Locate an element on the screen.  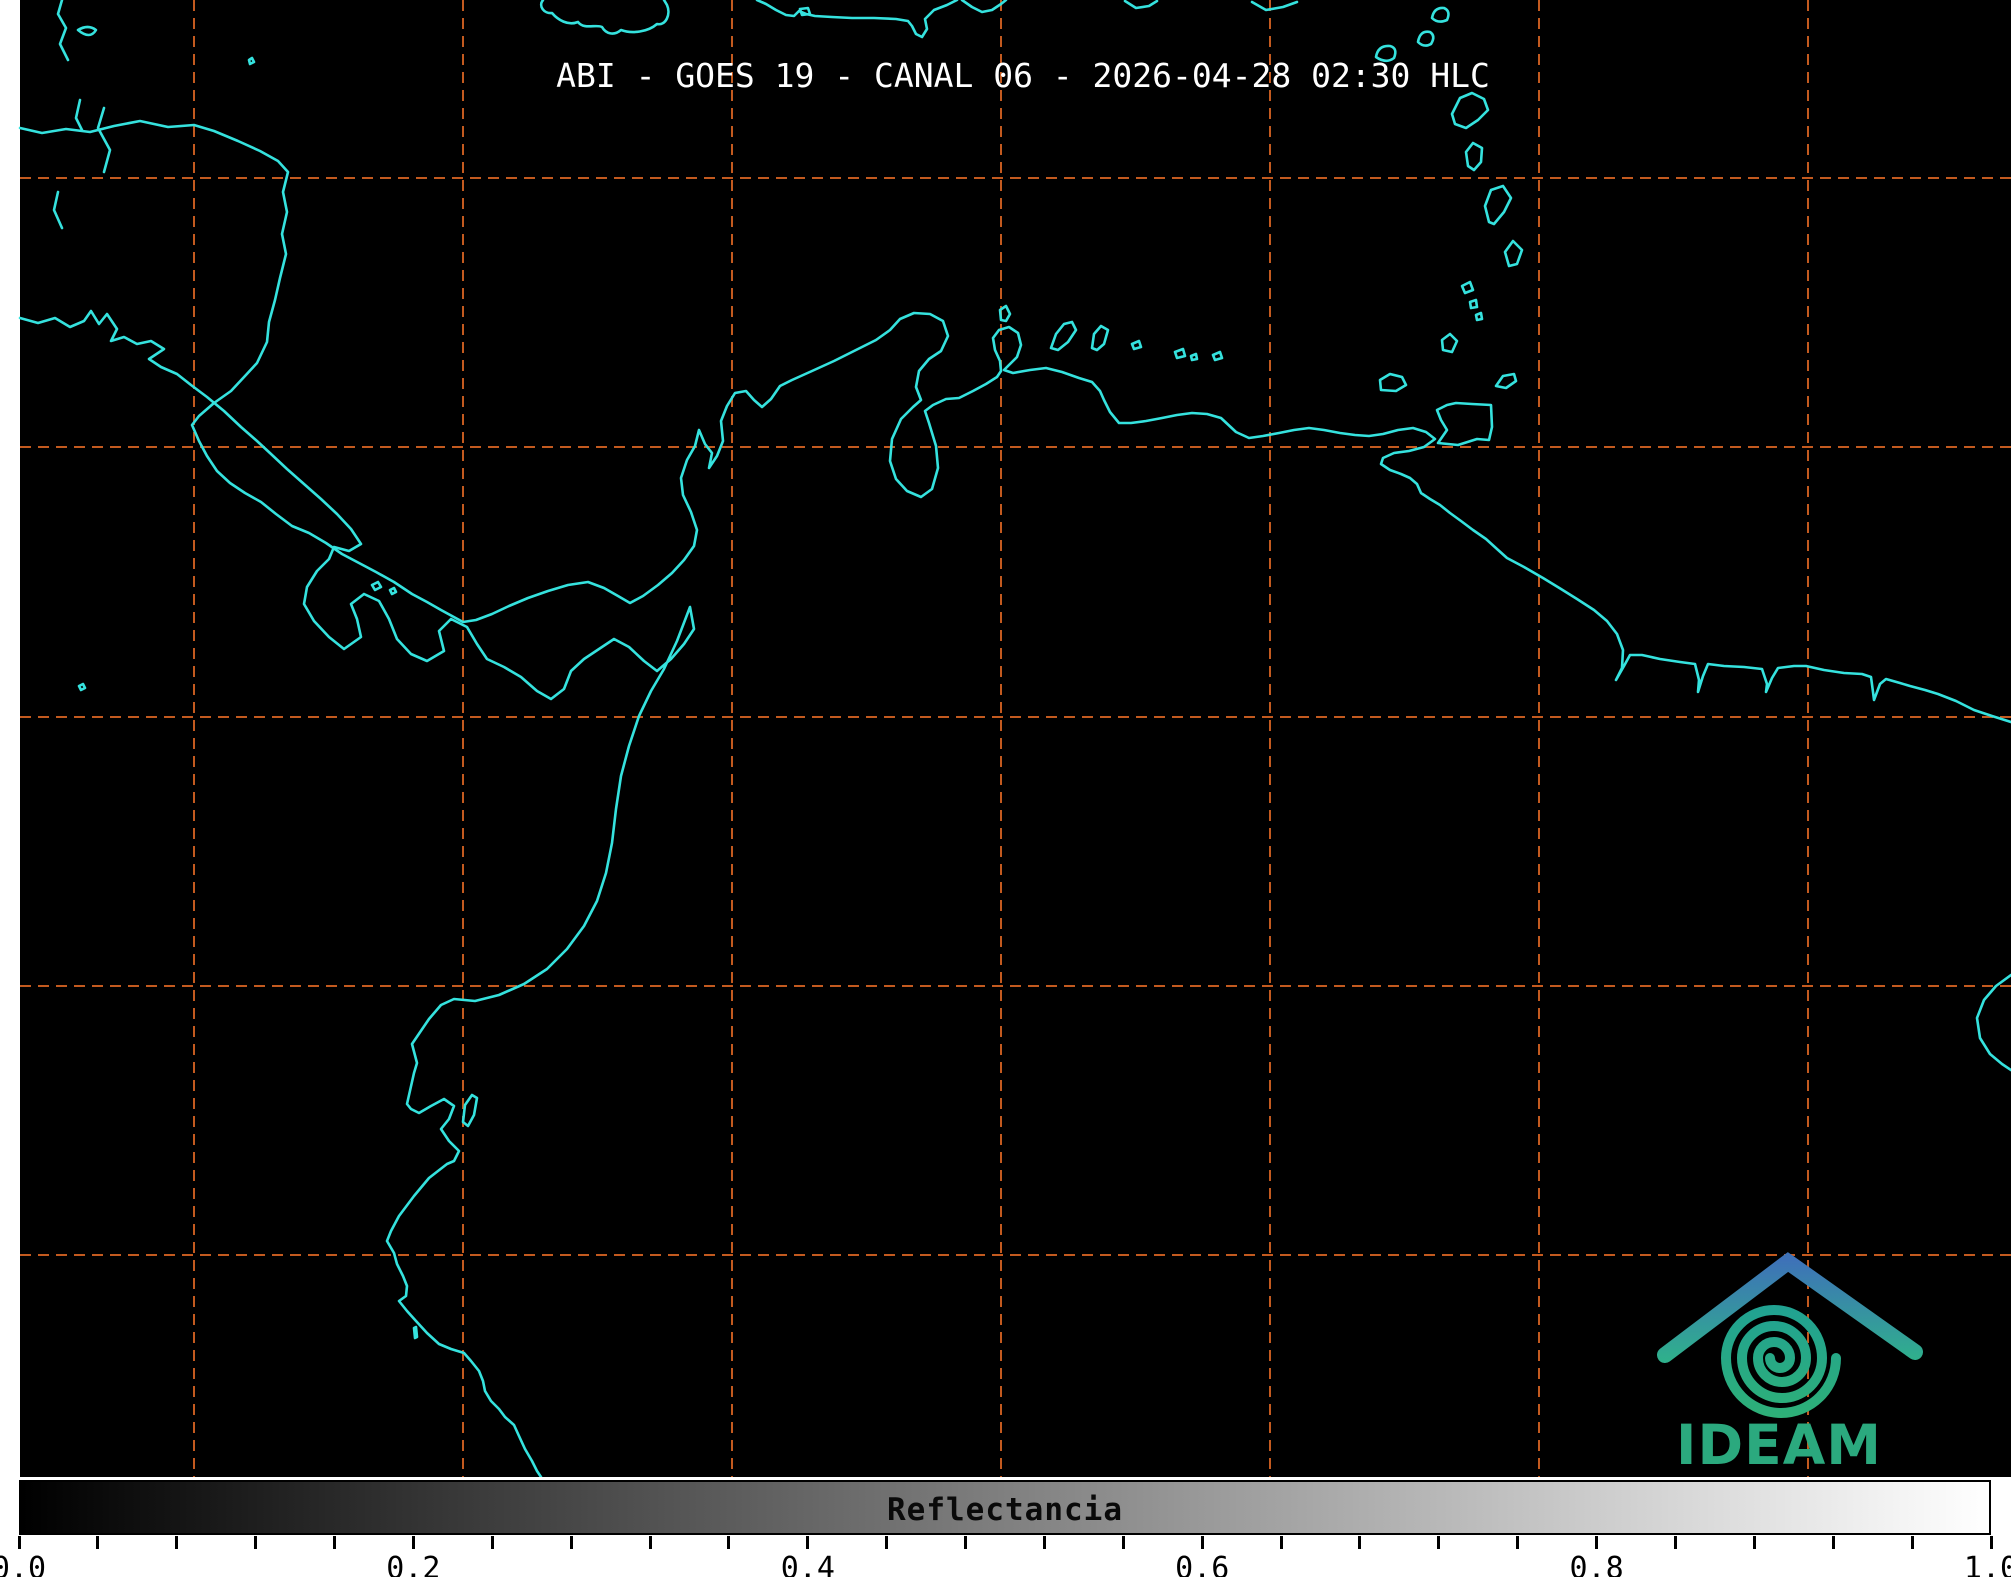
reflectance-colorbar: Reflectancia is located at coordinates (1005, 1507).